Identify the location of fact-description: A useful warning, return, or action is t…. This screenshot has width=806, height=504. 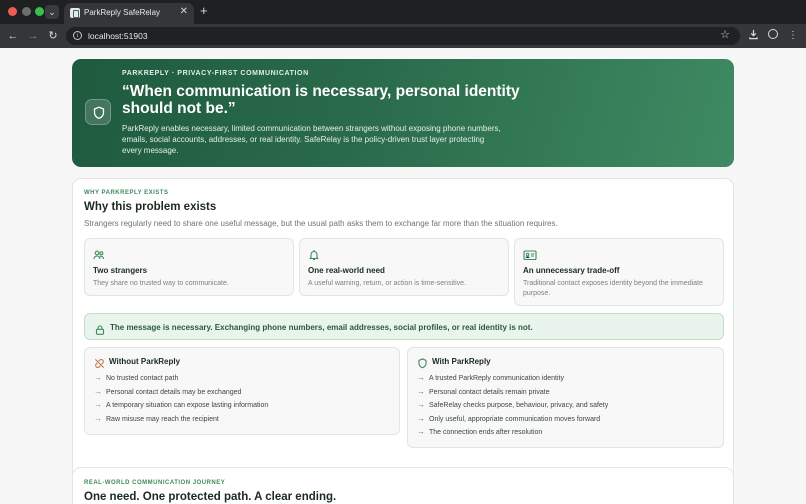
(387, 283).